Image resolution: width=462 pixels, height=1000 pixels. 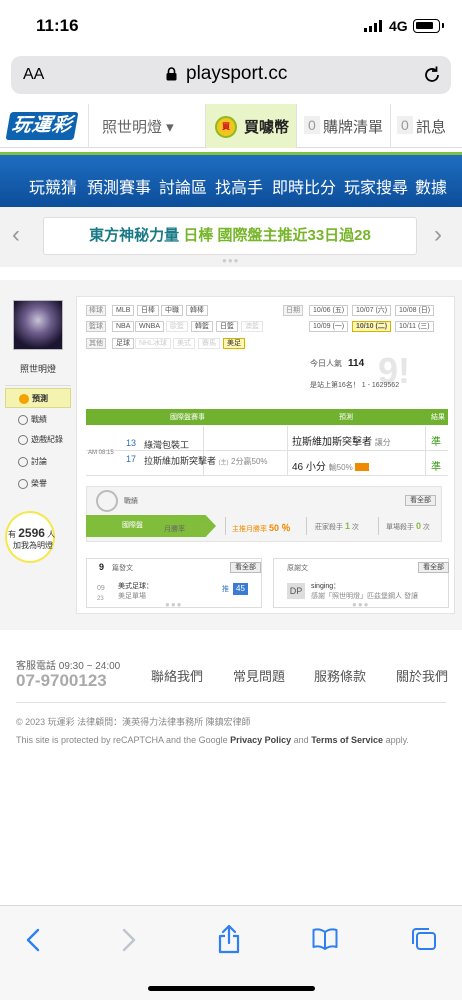 I want to click on promo-text-b: 日棒 國際盤主推近33日過28, so click(x=277, y=235).